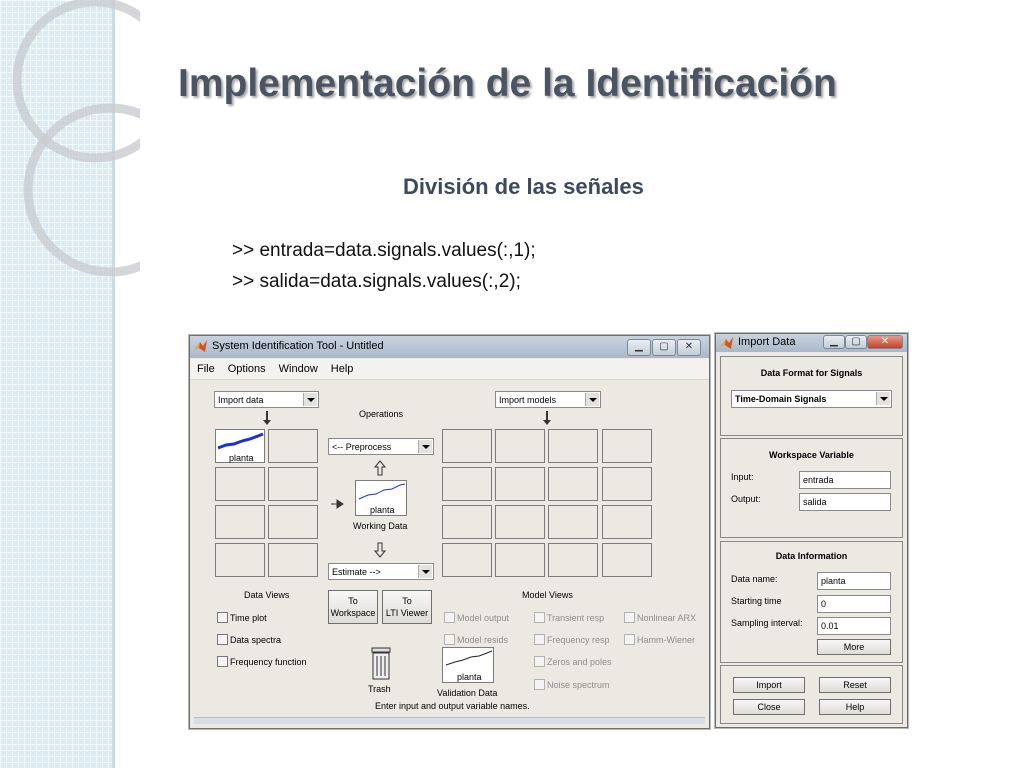 This screenshot has height=768, width=1024. Describe the element at coordinates (811, 343) in the screenshot. I see `import-titlebar: Import Data ▁ ▢ ✕` at that location.